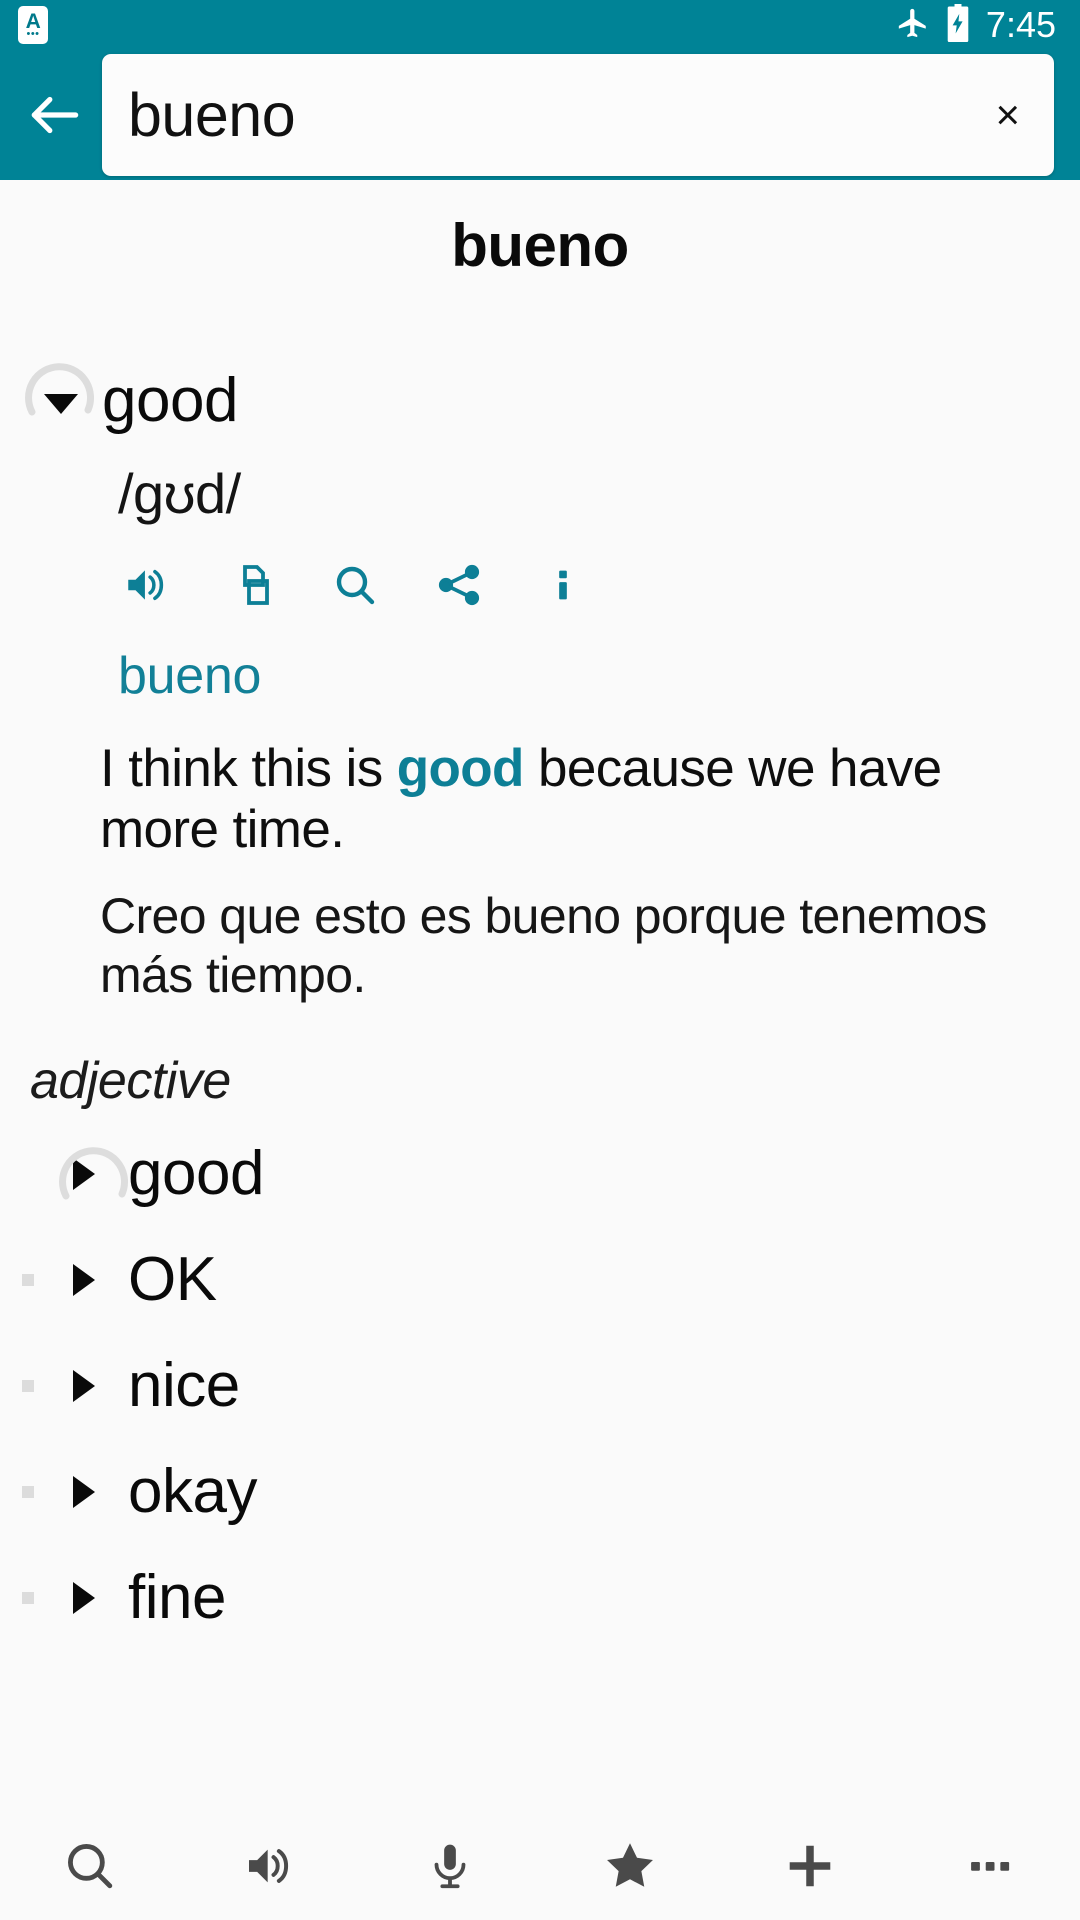 This screenshot has height=1920, width=1080. What do you see at coordinates (177, 1597) in the screenshot?
I see `list-item-label: fine` at bounding box center [177, 1597].